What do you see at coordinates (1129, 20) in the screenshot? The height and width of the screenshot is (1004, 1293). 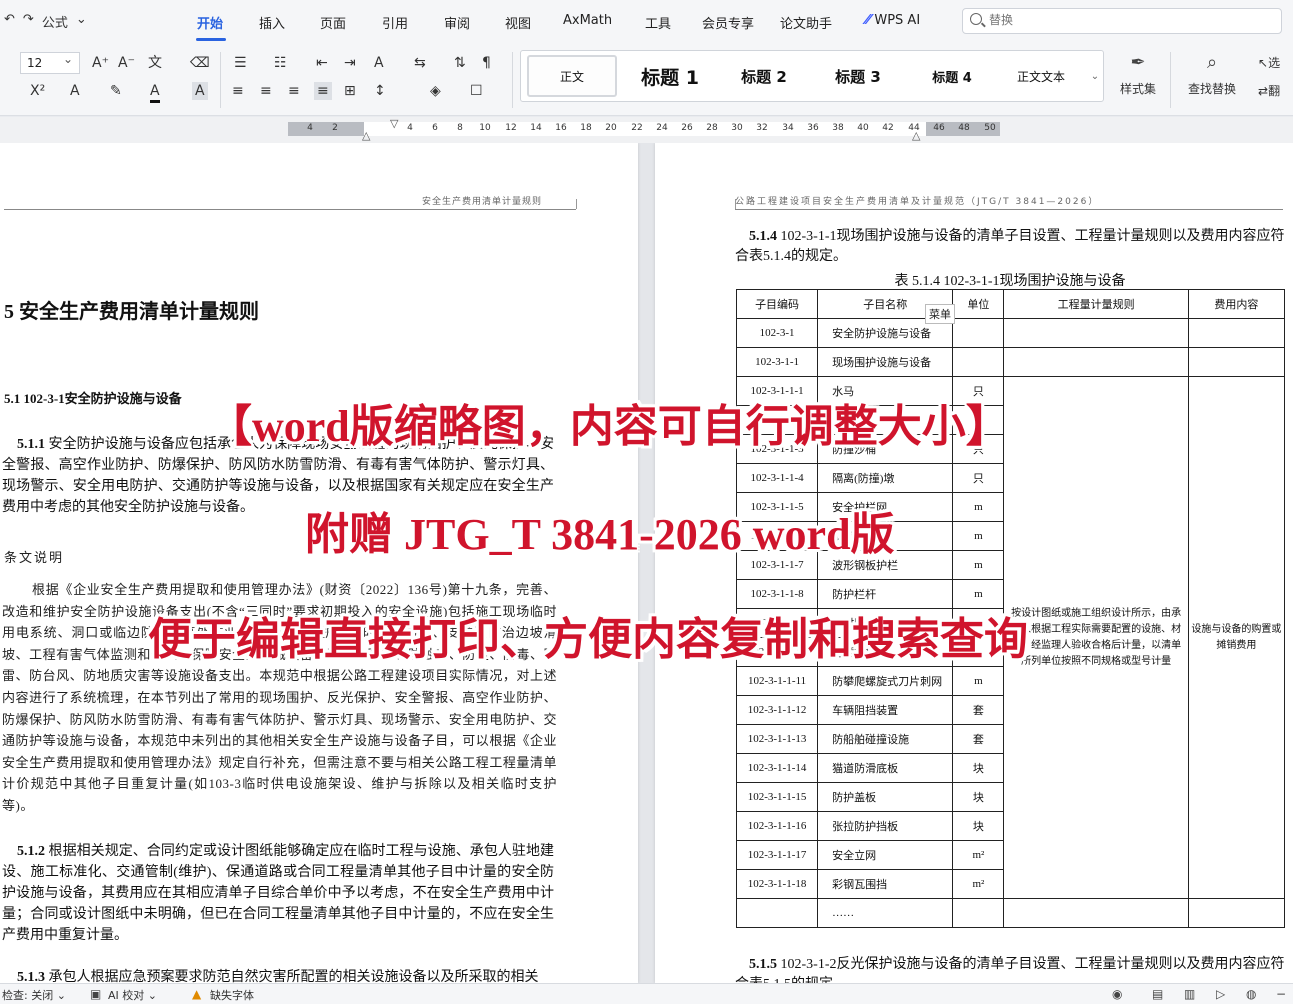 I see `search-input` at bounding box center [1129, 20].